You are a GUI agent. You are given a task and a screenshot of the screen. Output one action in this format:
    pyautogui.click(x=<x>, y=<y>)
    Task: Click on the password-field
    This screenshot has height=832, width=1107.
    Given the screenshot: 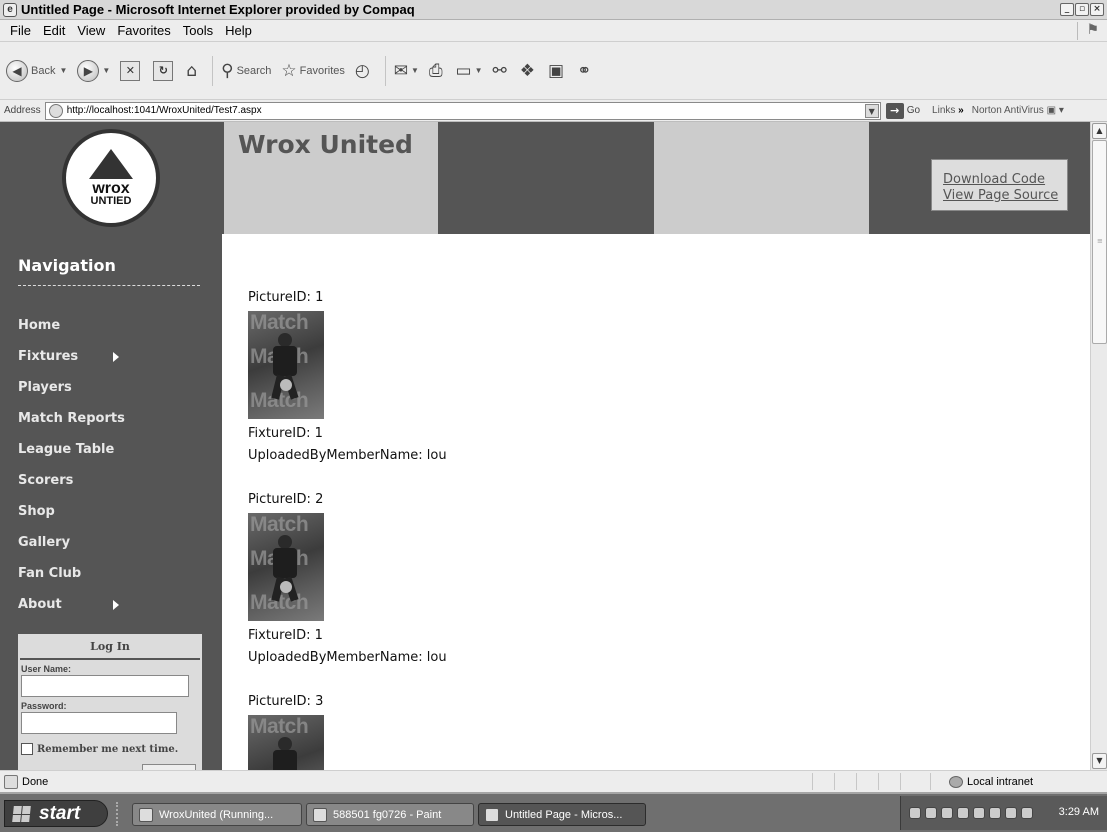 What is the action you would take?
    pyautogui.click(x=99, y=723)
    